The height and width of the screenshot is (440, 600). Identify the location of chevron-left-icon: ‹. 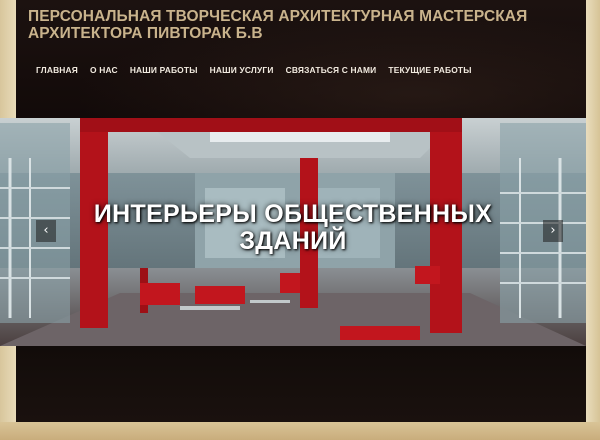
(46, 230).